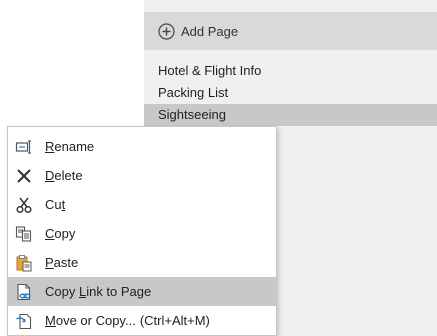 Image resolution: width=437 pixels, height=336 pixels. I want to click on menu-item-label: Copy Link to Page, so click(98, 291).